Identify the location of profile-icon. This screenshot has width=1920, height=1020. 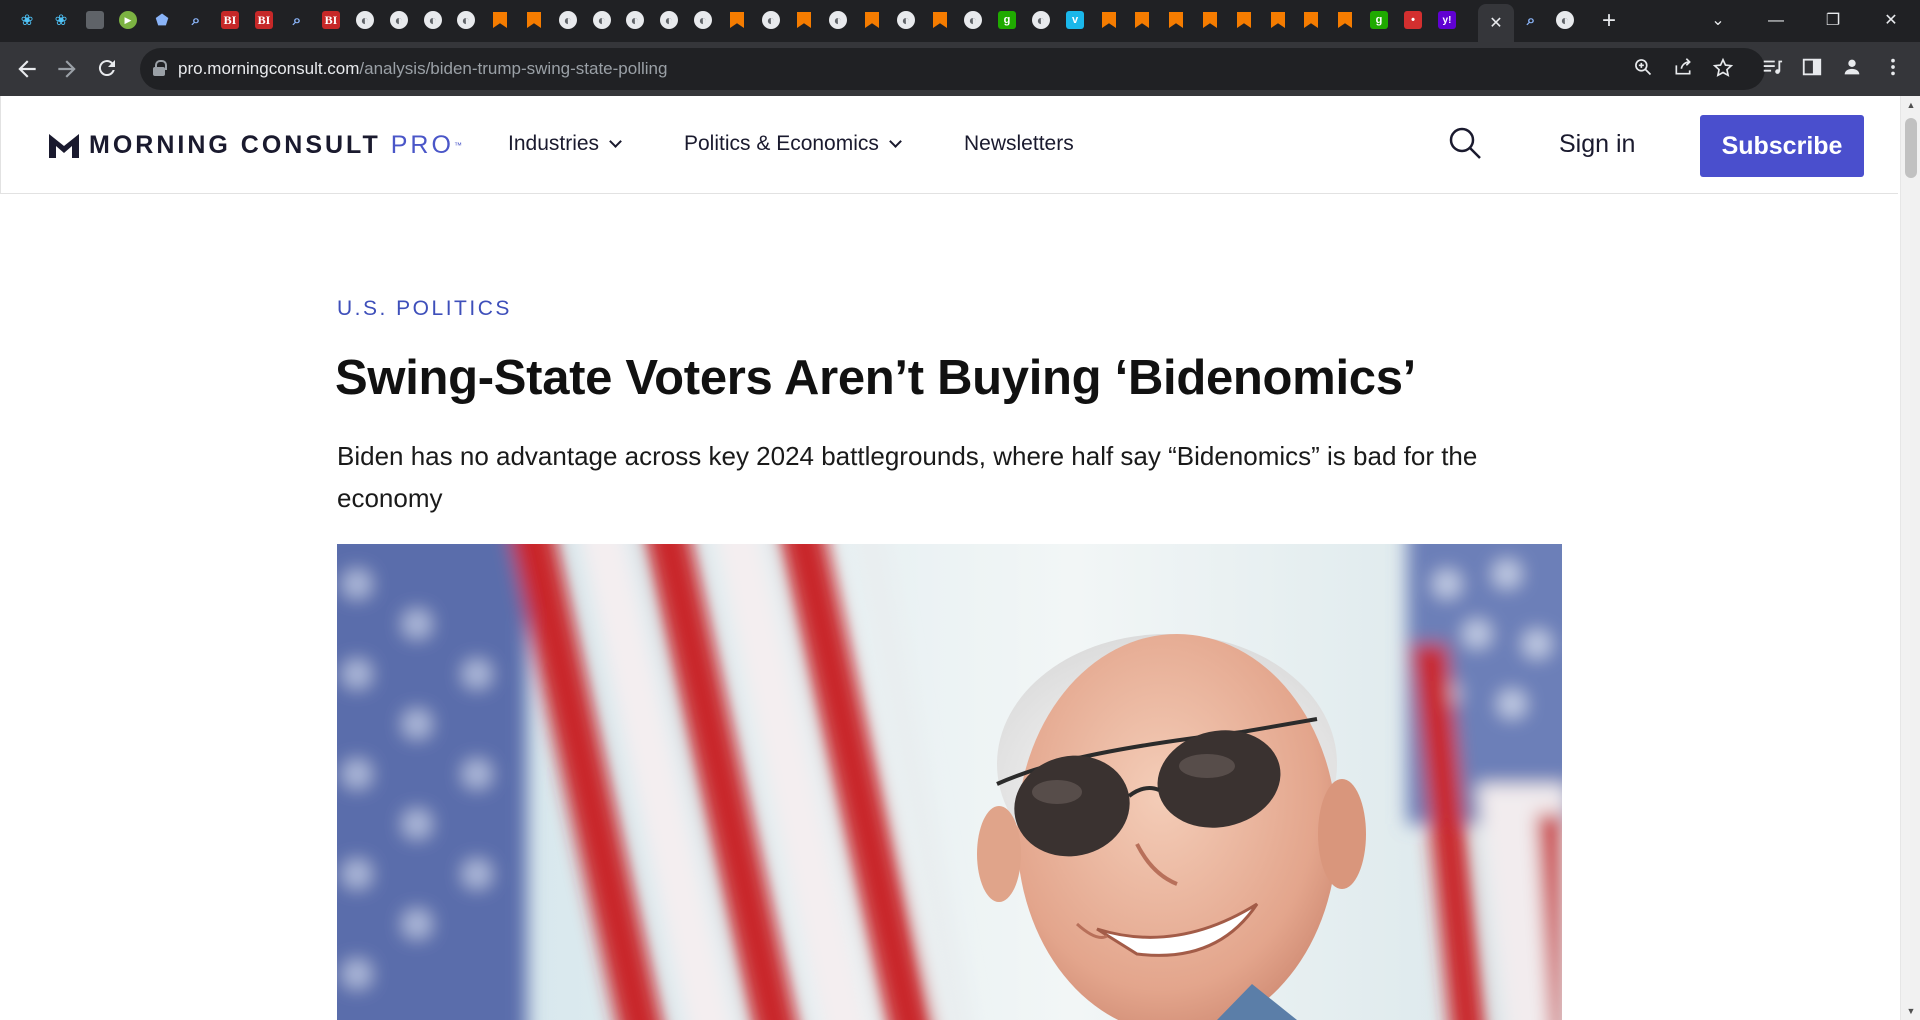
(1852, 69).